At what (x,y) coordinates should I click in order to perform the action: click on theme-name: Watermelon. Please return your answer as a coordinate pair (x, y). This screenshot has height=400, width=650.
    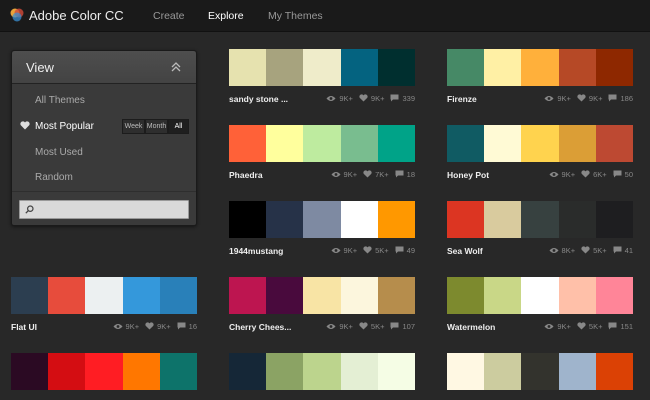
    Looking at the image, I should click on (471, 327).